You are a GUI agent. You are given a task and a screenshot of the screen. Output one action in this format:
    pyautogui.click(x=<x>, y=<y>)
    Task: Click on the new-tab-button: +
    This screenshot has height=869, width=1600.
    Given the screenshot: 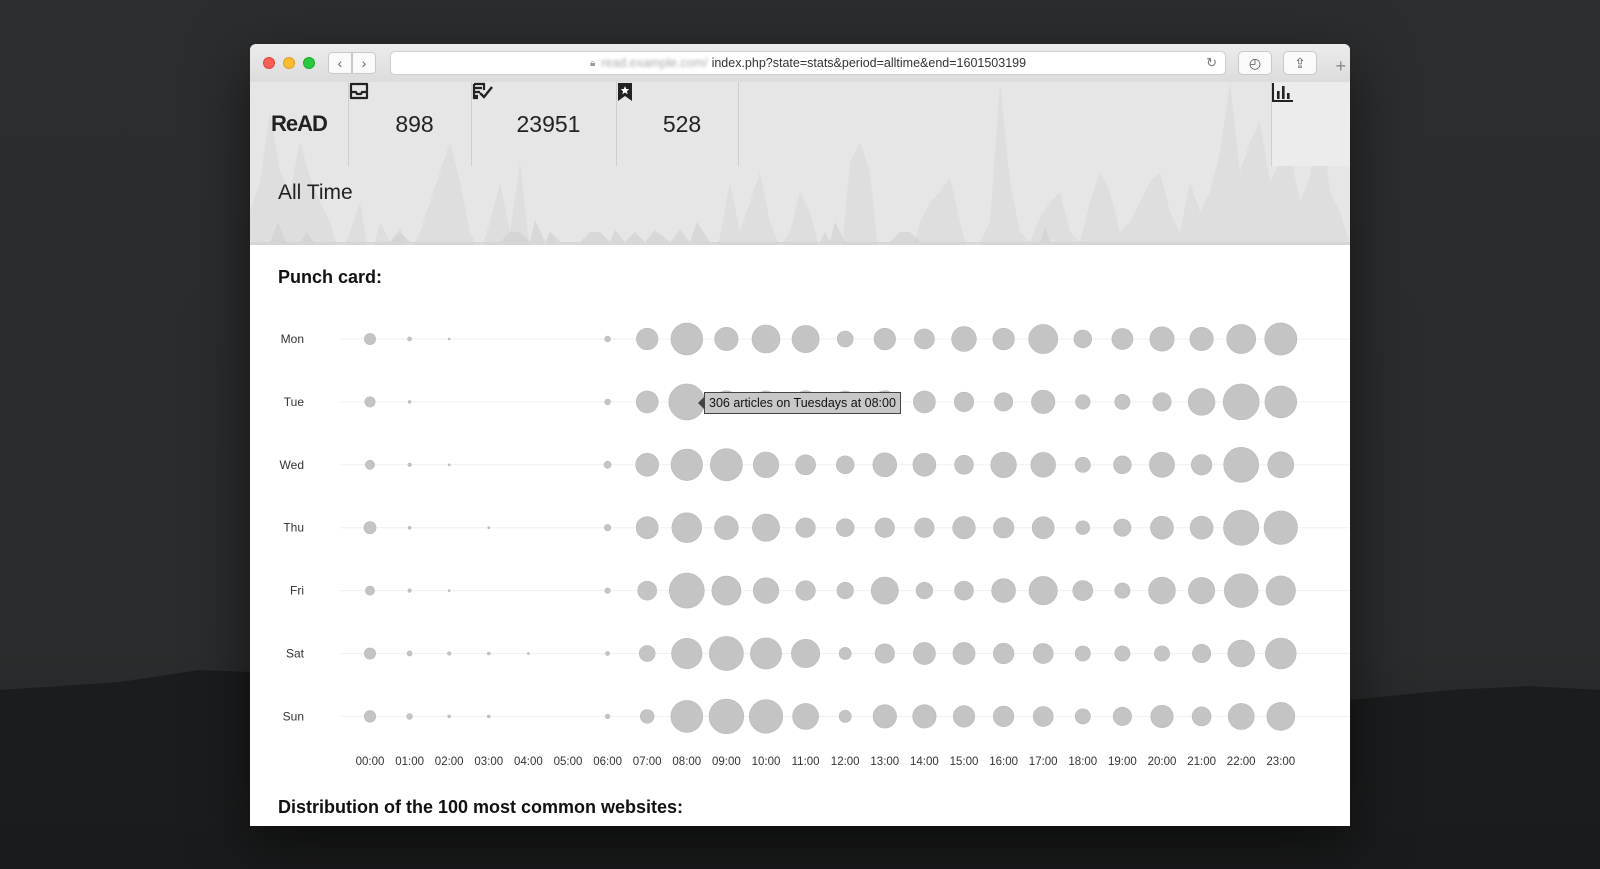 What is the action you would take?
    pyautogui.click(x=1340, y=66)
    